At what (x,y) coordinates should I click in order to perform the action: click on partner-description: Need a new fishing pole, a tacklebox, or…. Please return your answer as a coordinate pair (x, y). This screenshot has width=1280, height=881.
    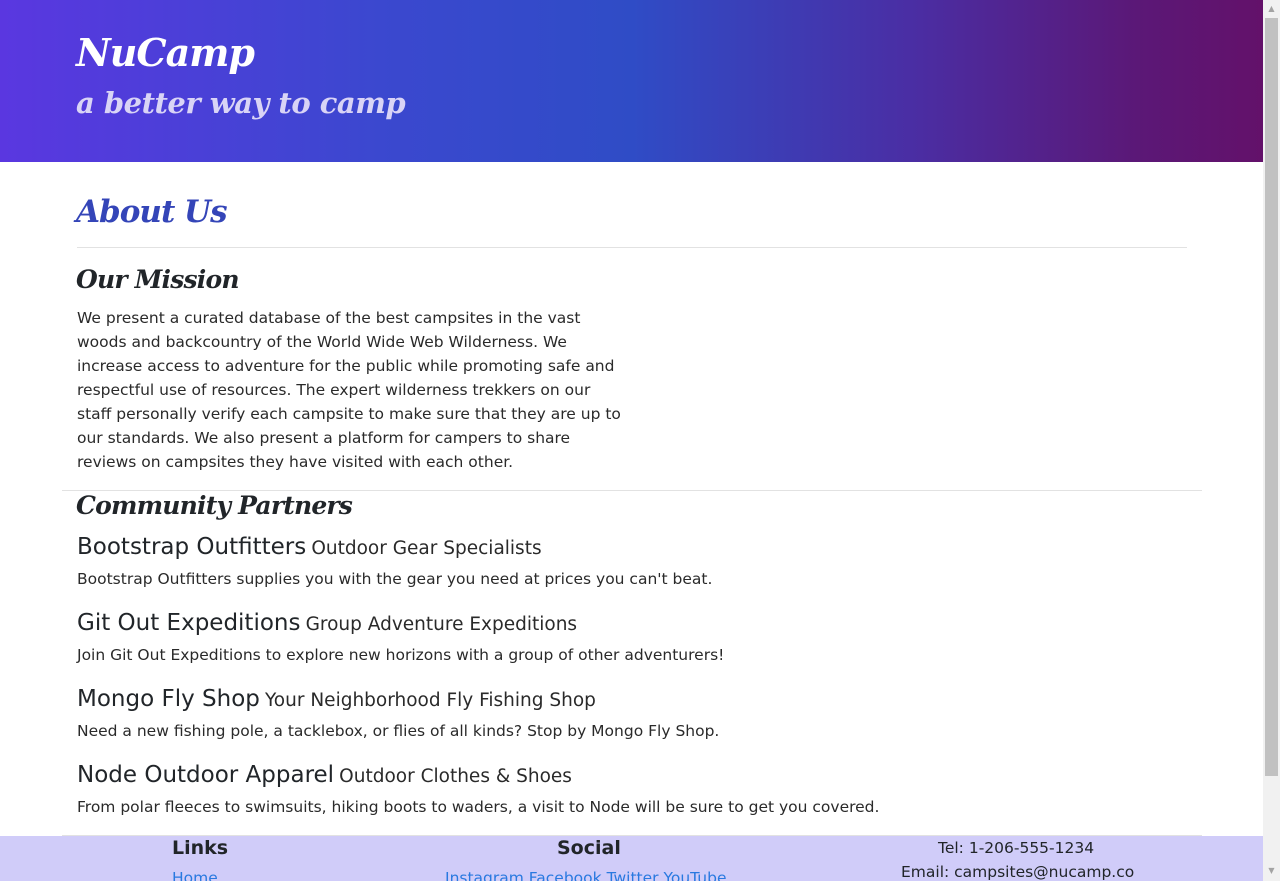
    Looking at the image, I should click on (398, 731).